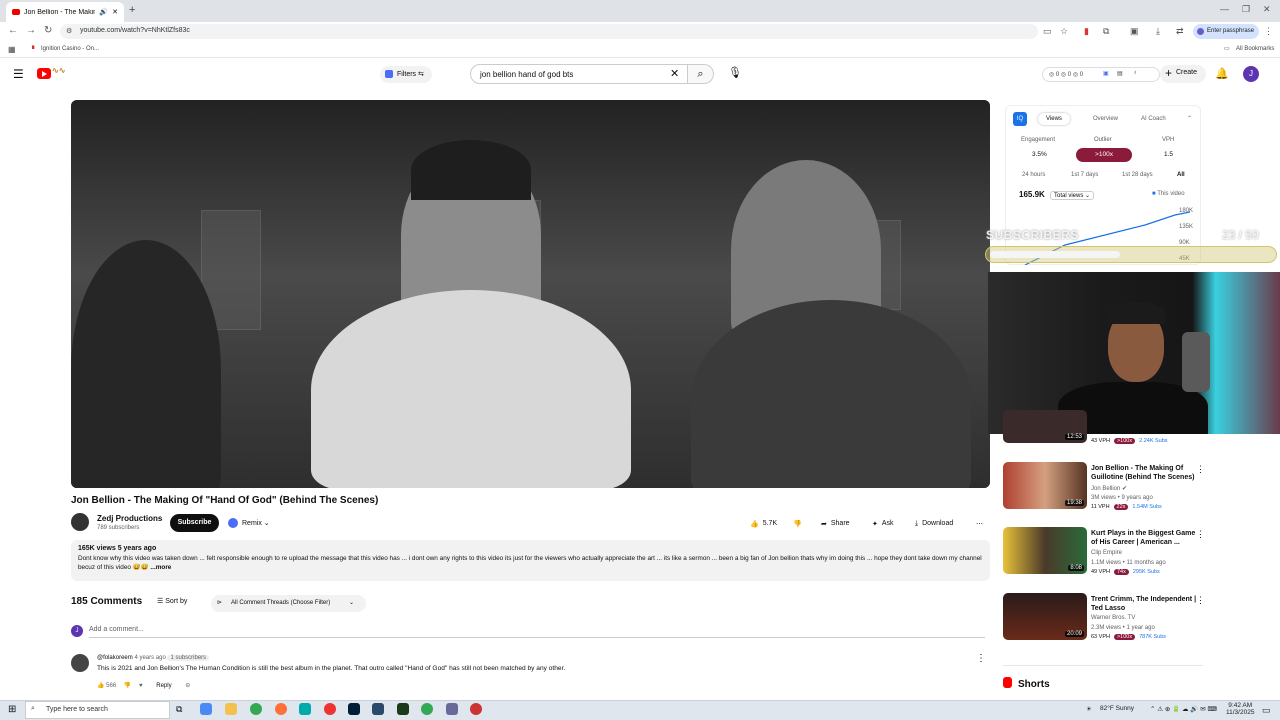 This screenshot has width=1280, height=720. I want to click on download-button: ⤓ Download, so click(934, 523).